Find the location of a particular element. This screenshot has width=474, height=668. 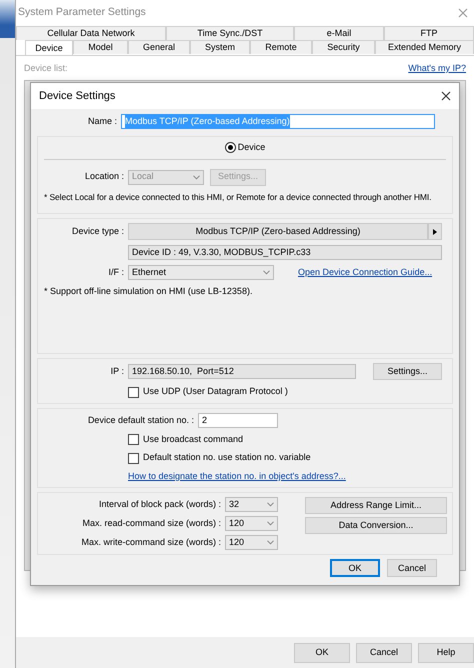

size-dropdown: 32 is located at coordinates (251, 504).